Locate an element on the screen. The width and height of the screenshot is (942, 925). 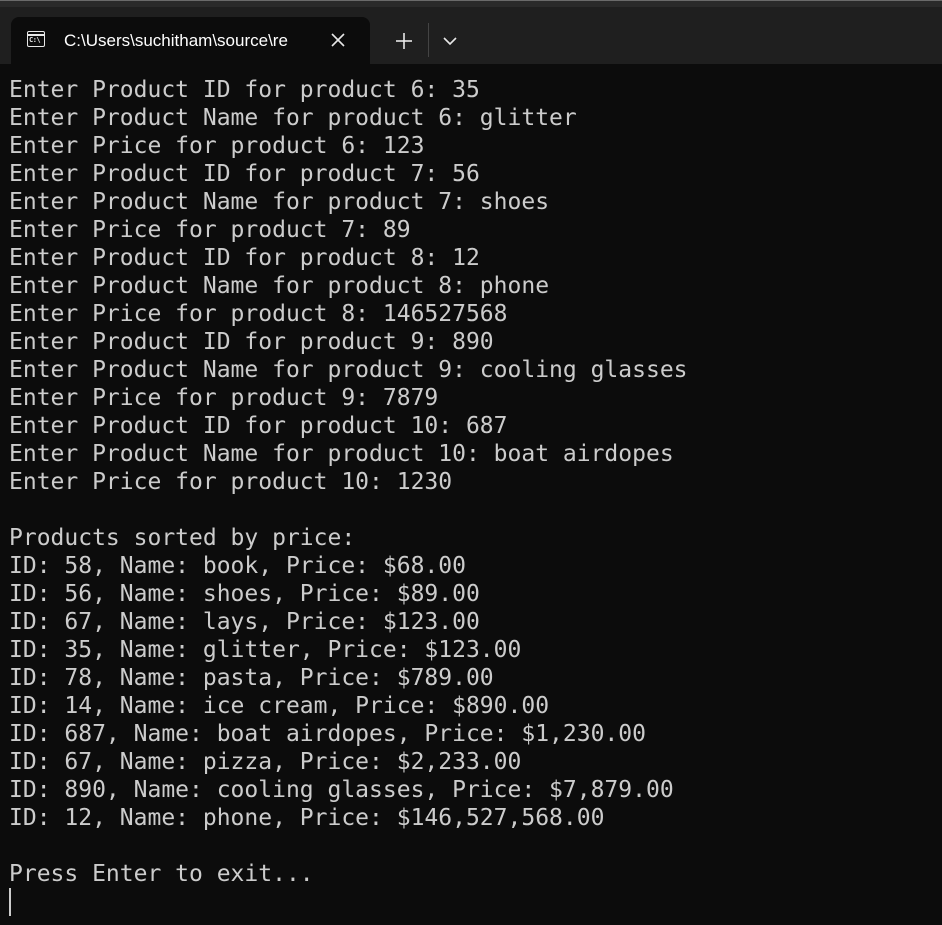
console-line: Enter Product Name for product 7: shoes is located at coordinates (279, 202).